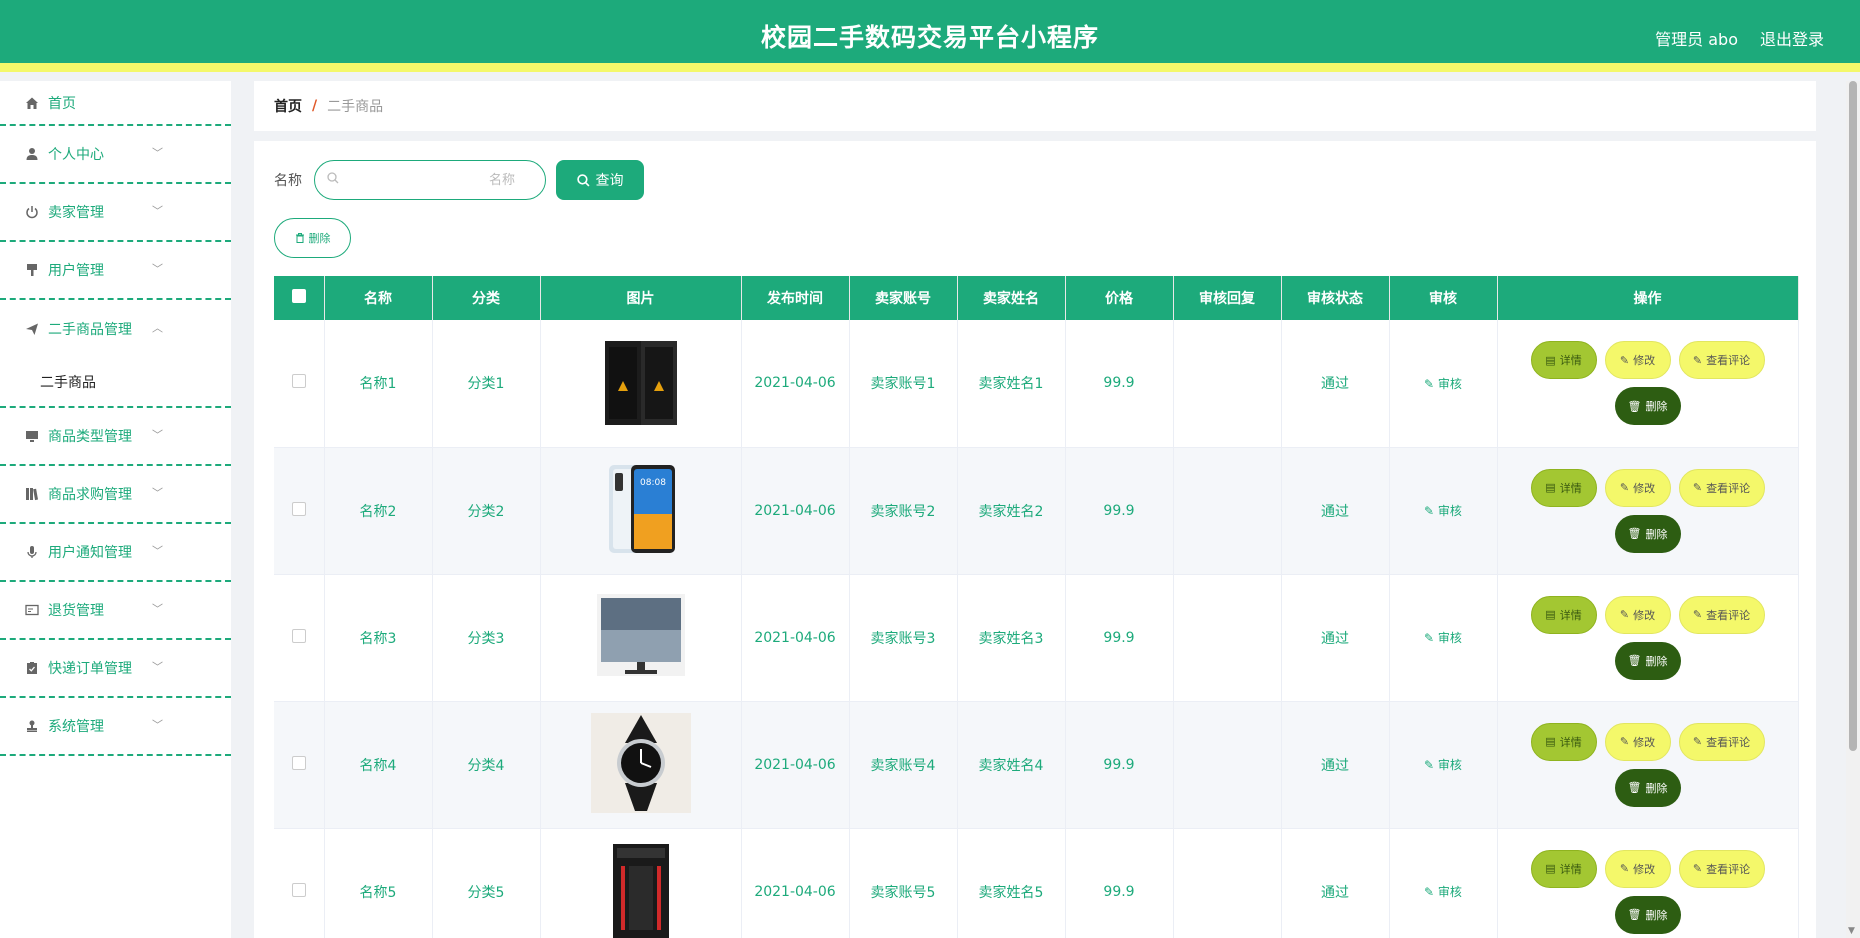 The image size is (1860, 938). What do you see at coordinates (1792, 38) in the screenshot?
I see `logout-link: 退出登录` at bounding box center [1792, 38].